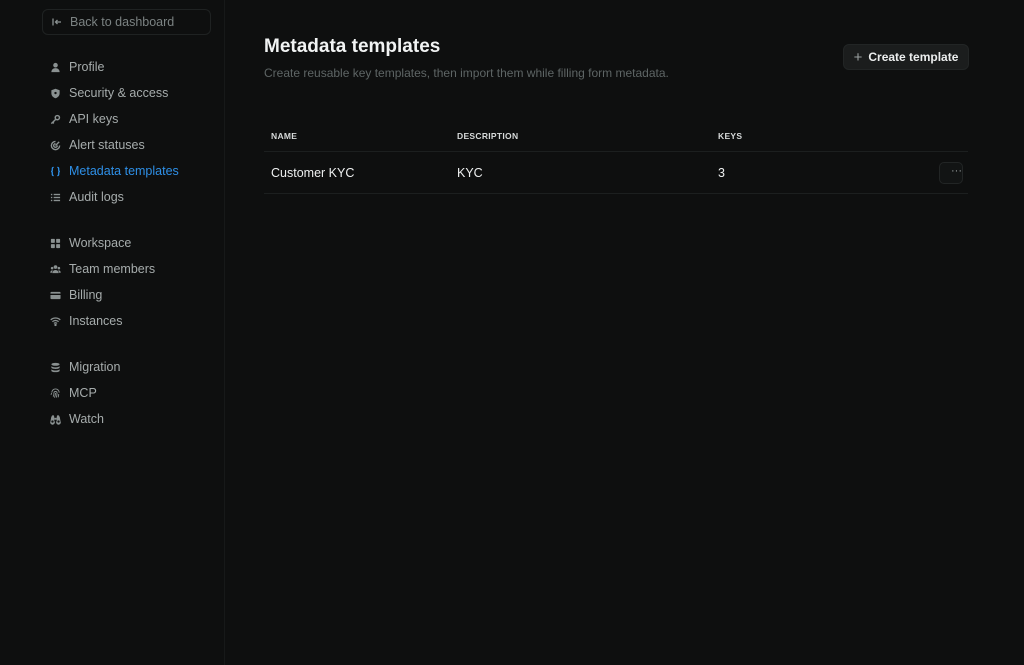  Describe the element at coordinates (100, 243) in the screenshot. I see `sidebar-item-label: Workspace` at that location.